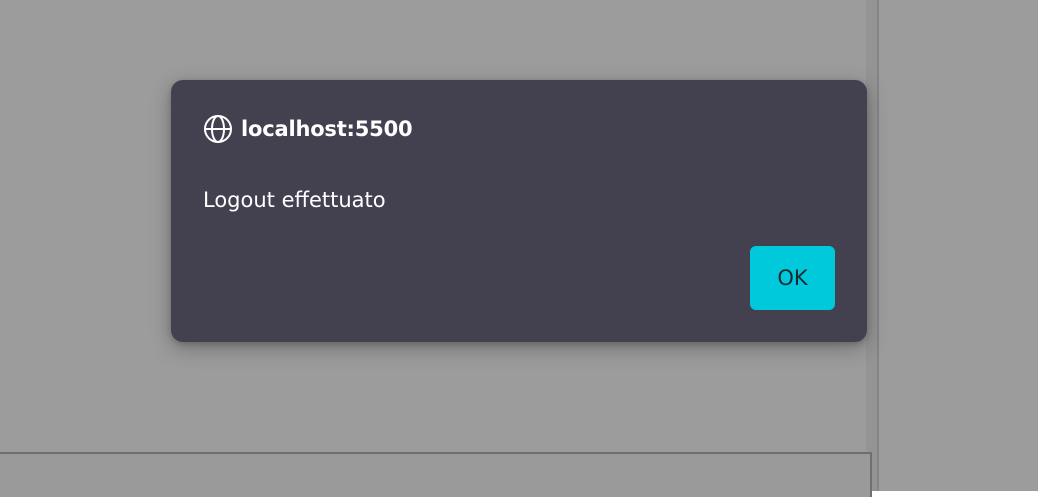  What do you see at coordinates (327, 129) in the screenshot?
I see `dialog-origin: localhost:5500` at bounding box center [327, 129].